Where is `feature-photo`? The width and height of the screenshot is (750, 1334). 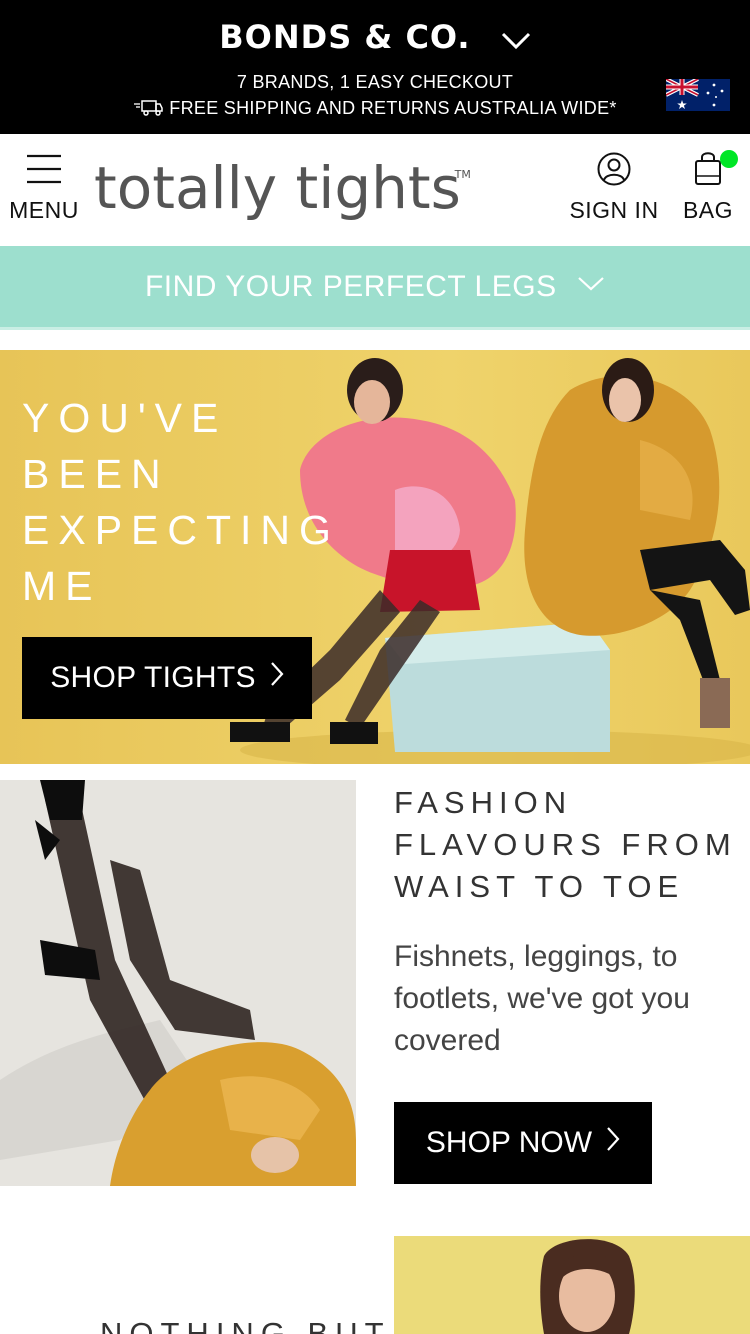 feature-photo is located at coordinates (178, 983).